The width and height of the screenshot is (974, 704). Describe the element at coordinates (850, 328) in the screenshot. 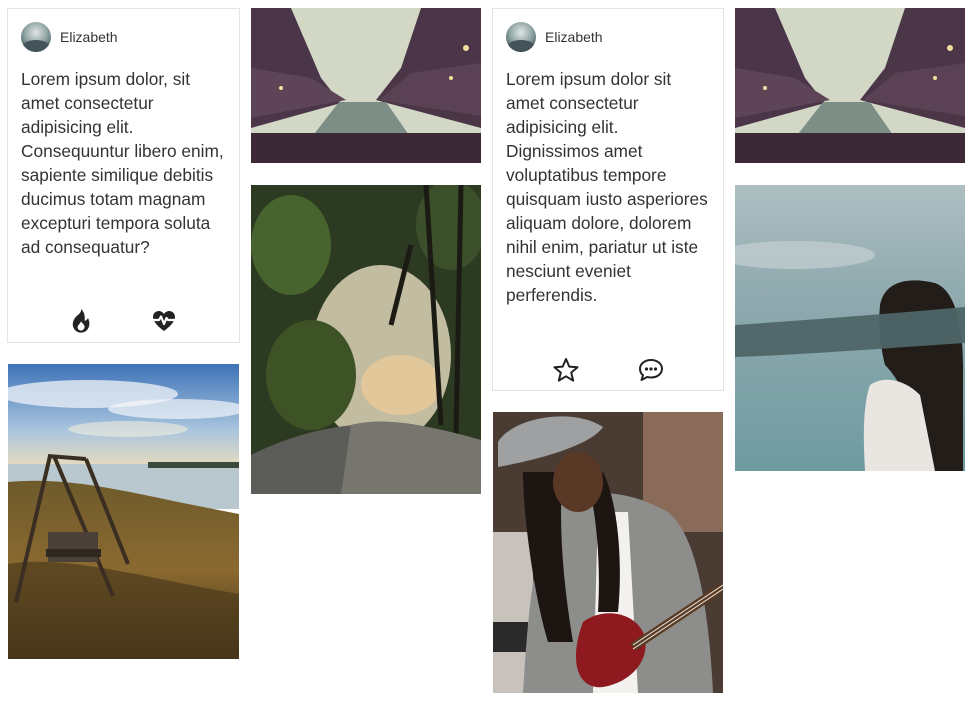

I see `blindfold-woman-photo` at that location.